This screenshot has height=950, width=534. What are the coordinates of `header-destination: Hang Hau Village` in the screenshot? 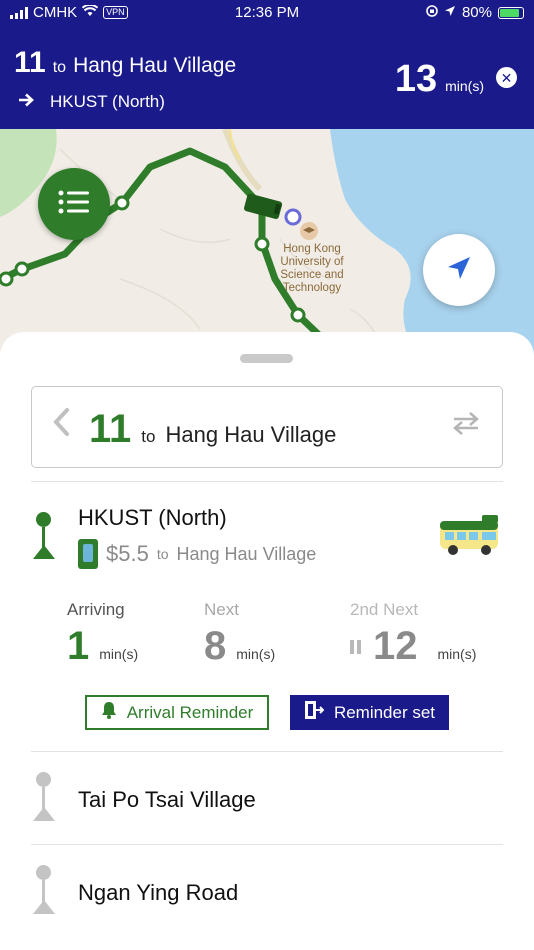 It's located at (155, 65).